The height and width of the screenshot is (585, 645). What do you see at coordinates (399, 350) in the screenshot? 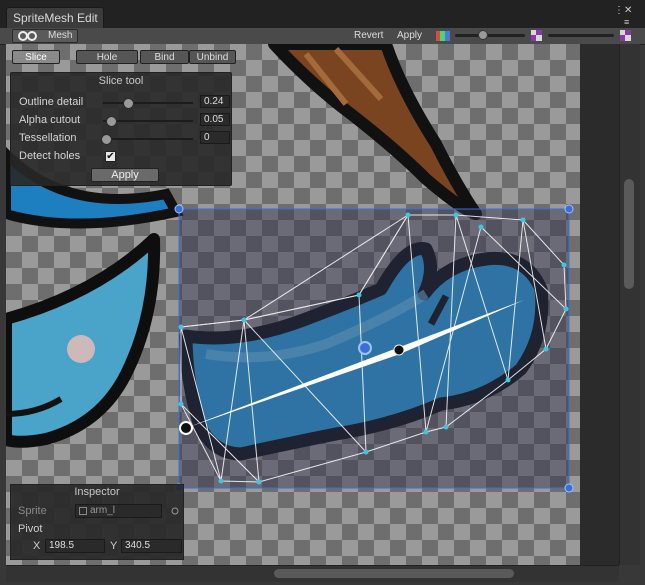
I see `bone-joint-handle` at bounding box center [399, 350].